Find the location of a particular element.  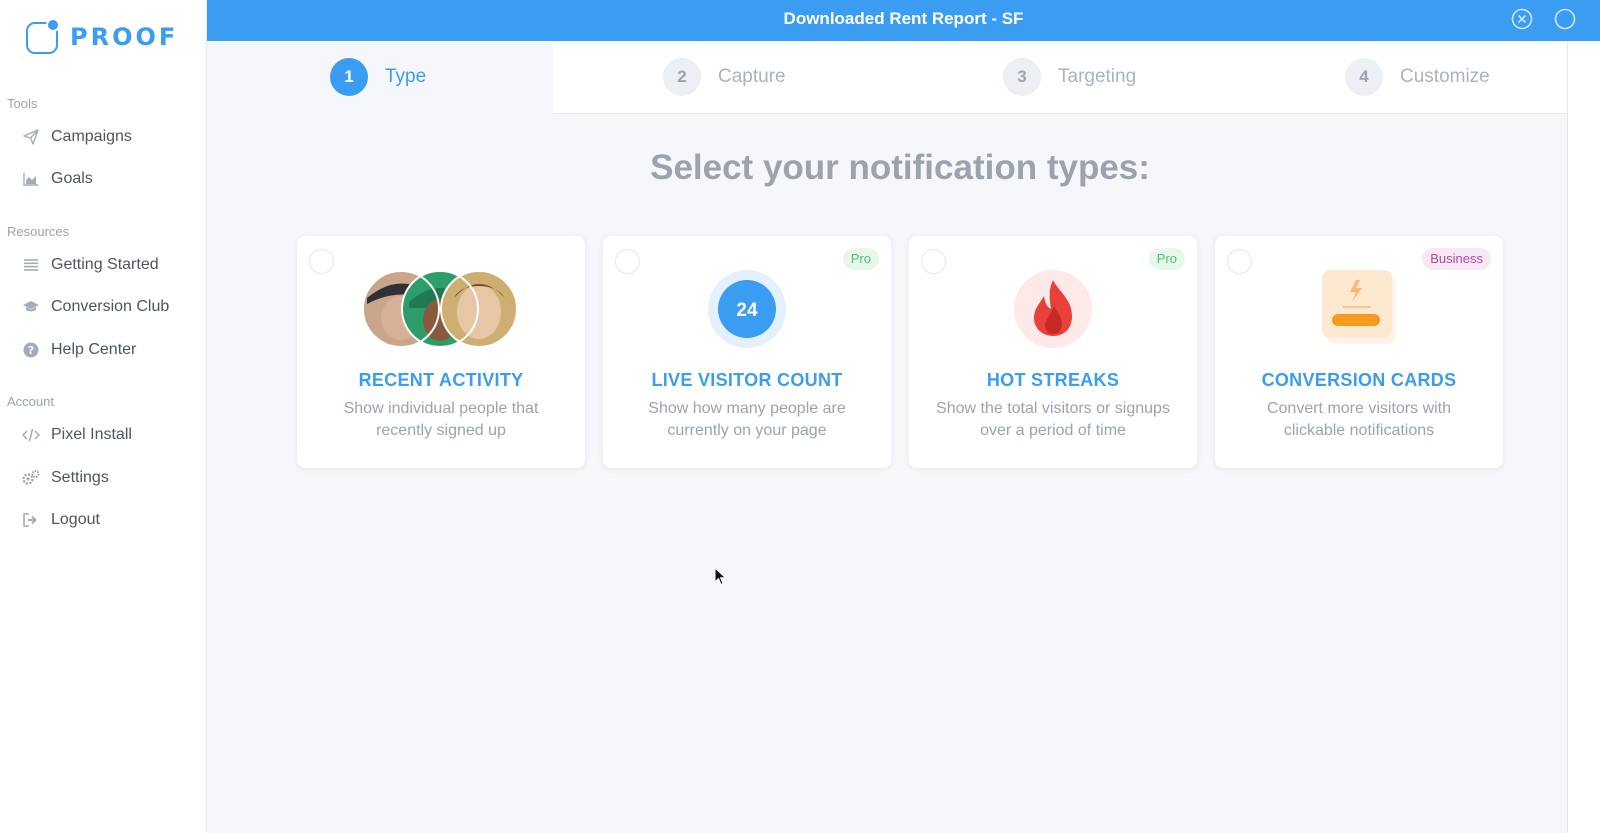

sidebar-item-conversion-club: Conversion Club is located at coordinates (95, 307).